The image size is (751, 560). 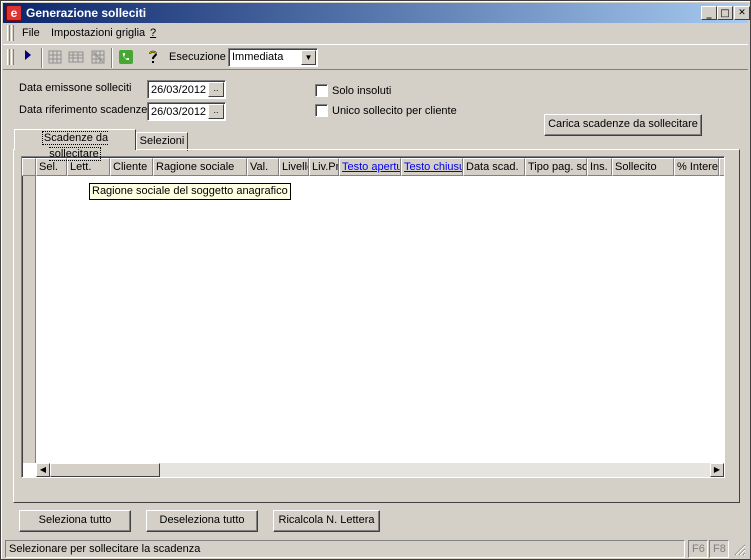 I want to click on close-button: ✕, so click(x=742, y=13).